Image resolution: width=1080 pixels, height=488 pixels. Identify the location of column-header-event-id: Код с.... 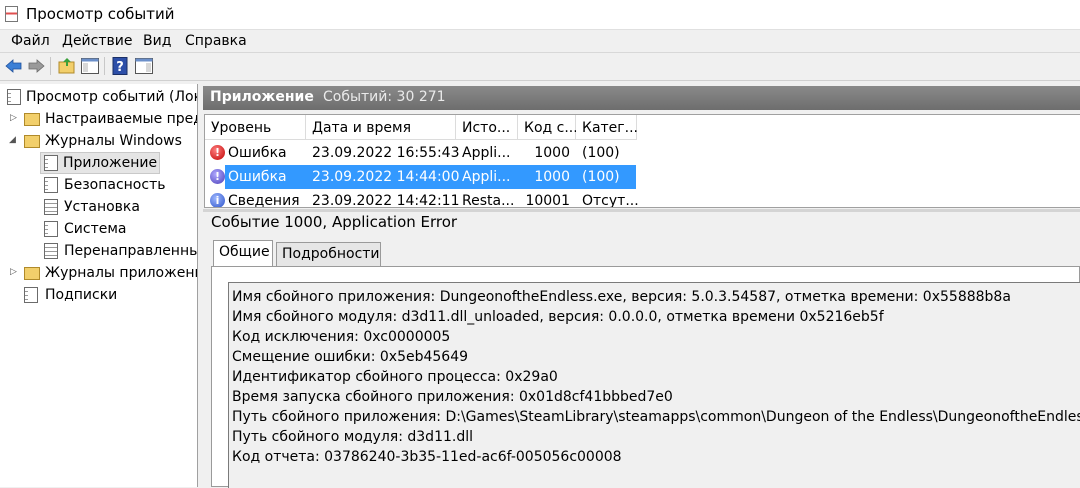
(548, 127).